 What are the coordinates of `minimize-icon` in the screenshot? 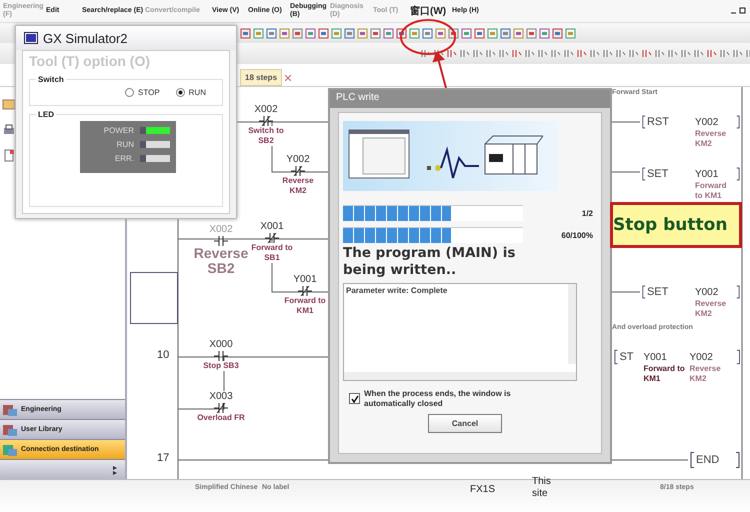 It's located at (738, 11).